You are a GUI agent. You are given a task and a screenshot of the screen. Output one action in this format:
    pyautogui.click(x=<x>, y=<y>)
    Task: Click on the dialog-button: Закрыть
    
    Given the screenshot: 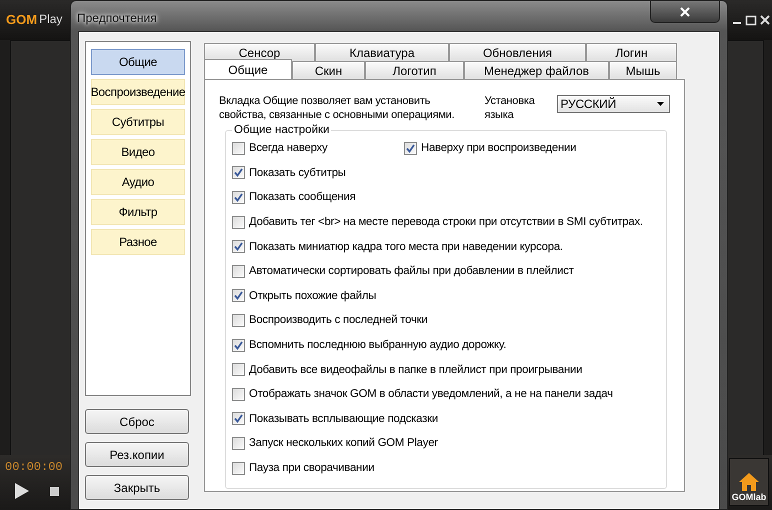 What is the action you would take?
    pyautogui.click(x=137, y=487)
    